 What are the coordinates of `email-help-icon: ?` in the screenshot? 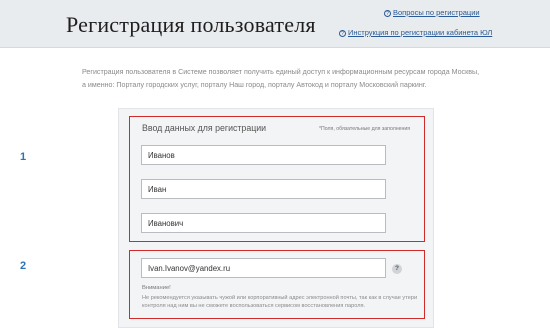 It's located at (397, 269).